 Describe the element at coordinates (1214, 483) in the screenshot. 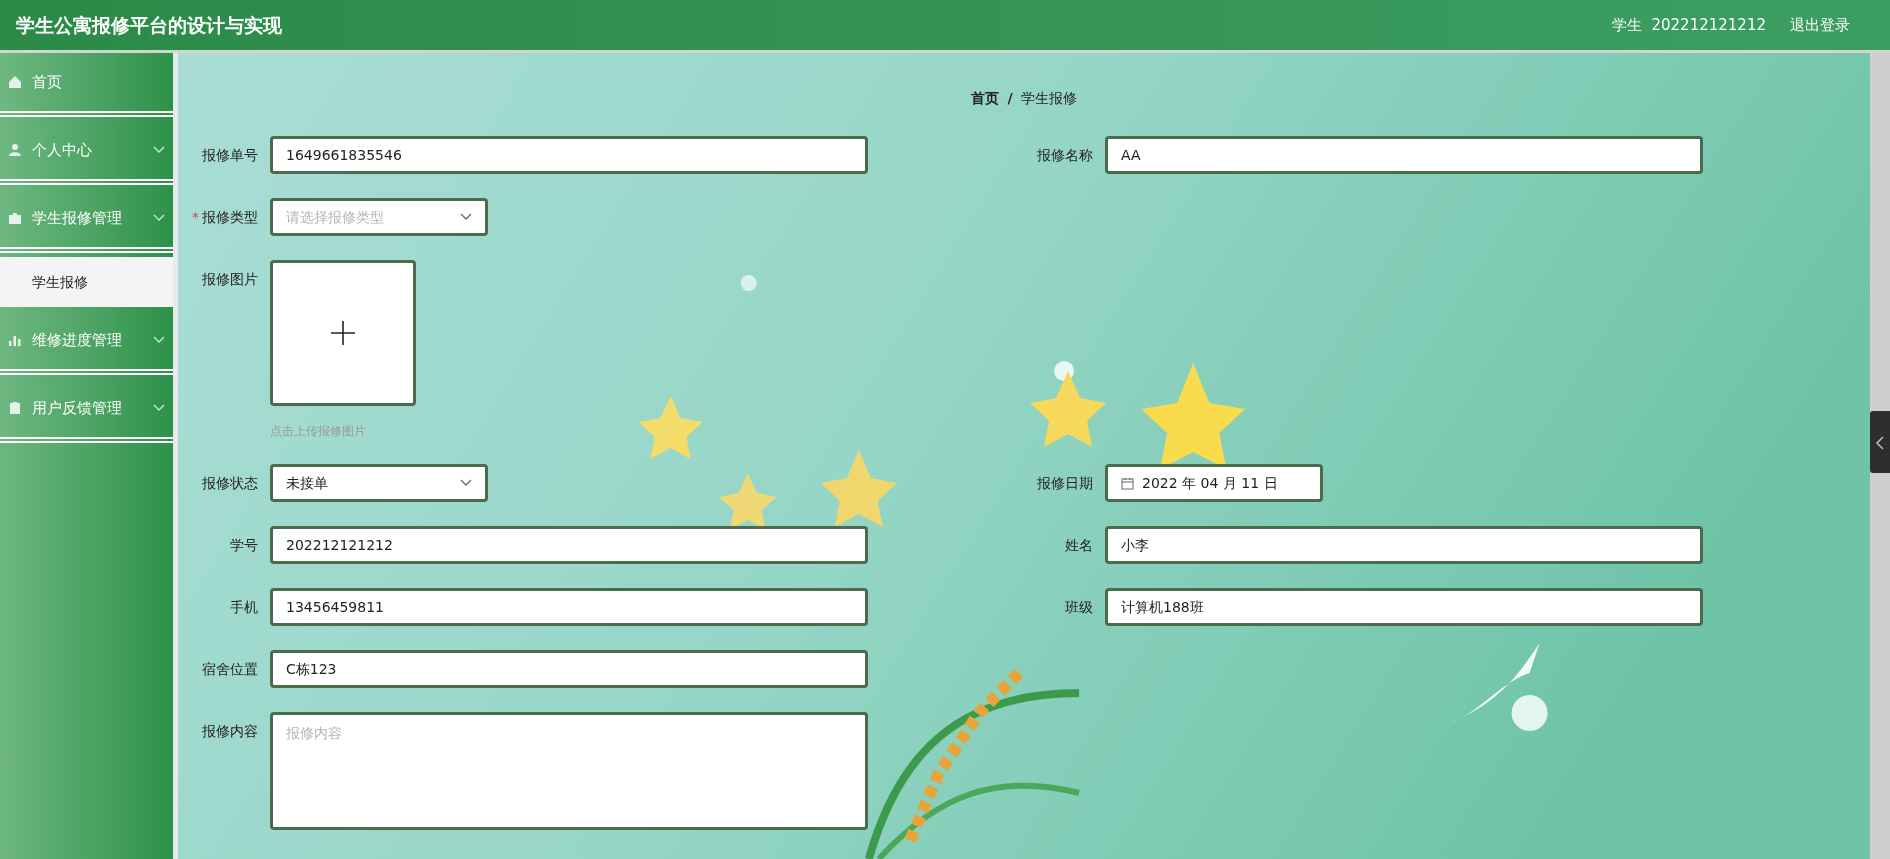

I see `date-field: 2022 年 04 月 11 日` at that location.